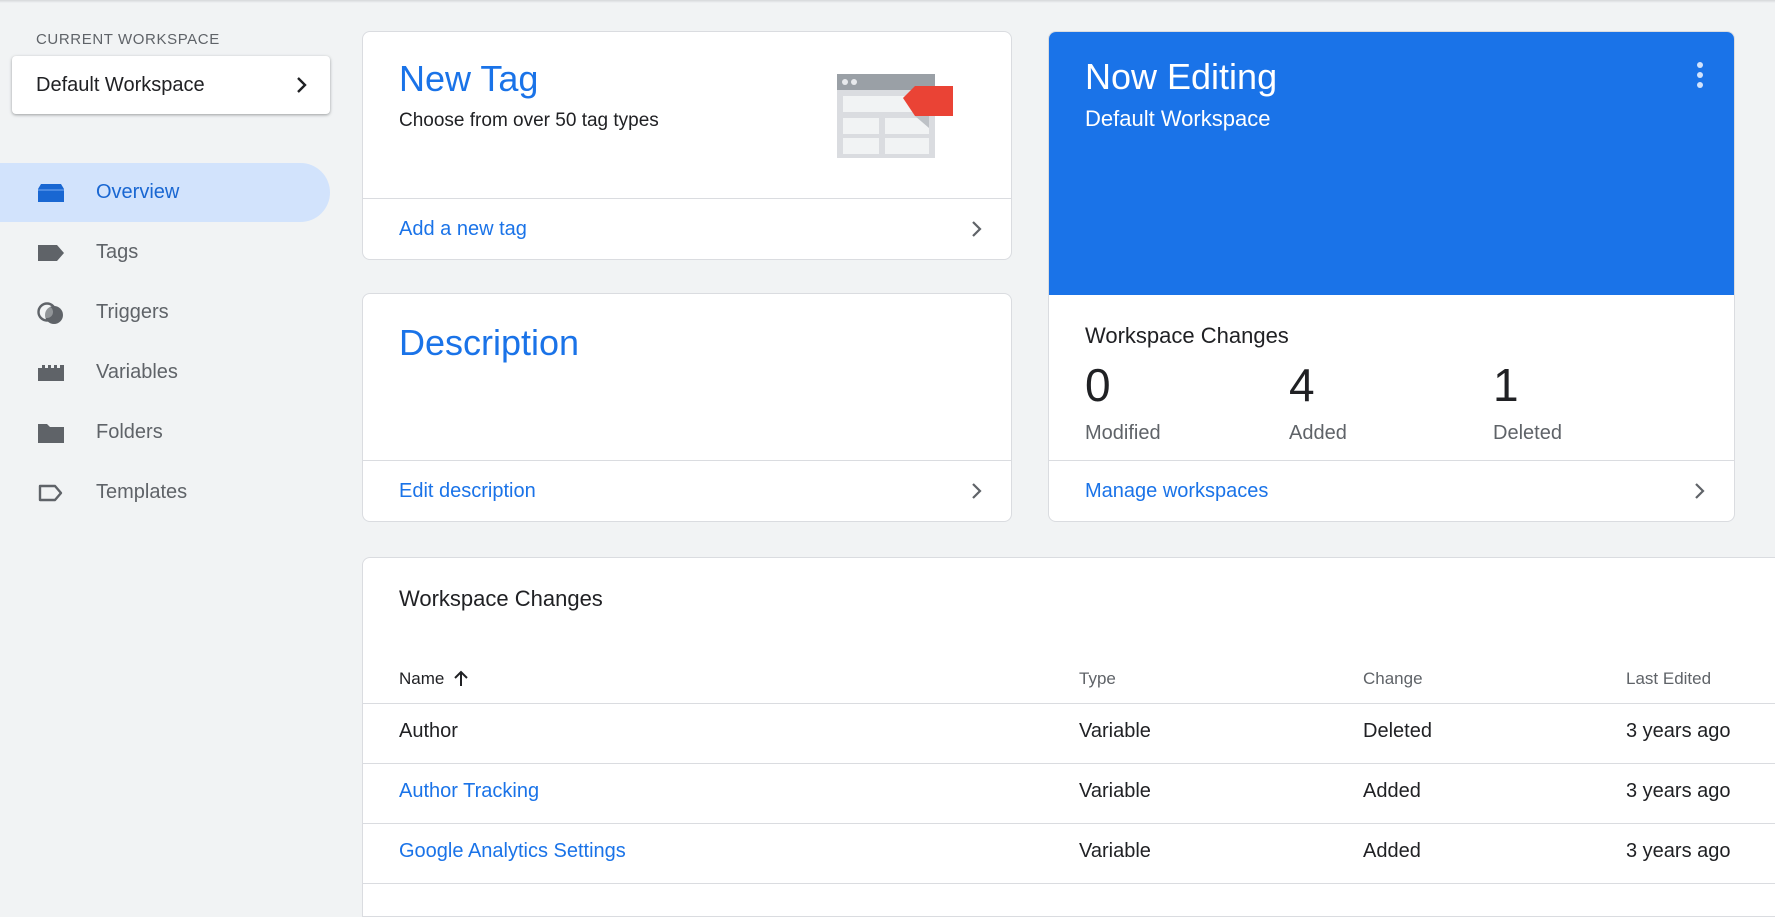 The height and width of the screenshot is (917, 1775). What do you see at coordinates (137, 372) in the screenshot?
I see `sidebar-item-label: Variables` at bounding box center [137, 372].